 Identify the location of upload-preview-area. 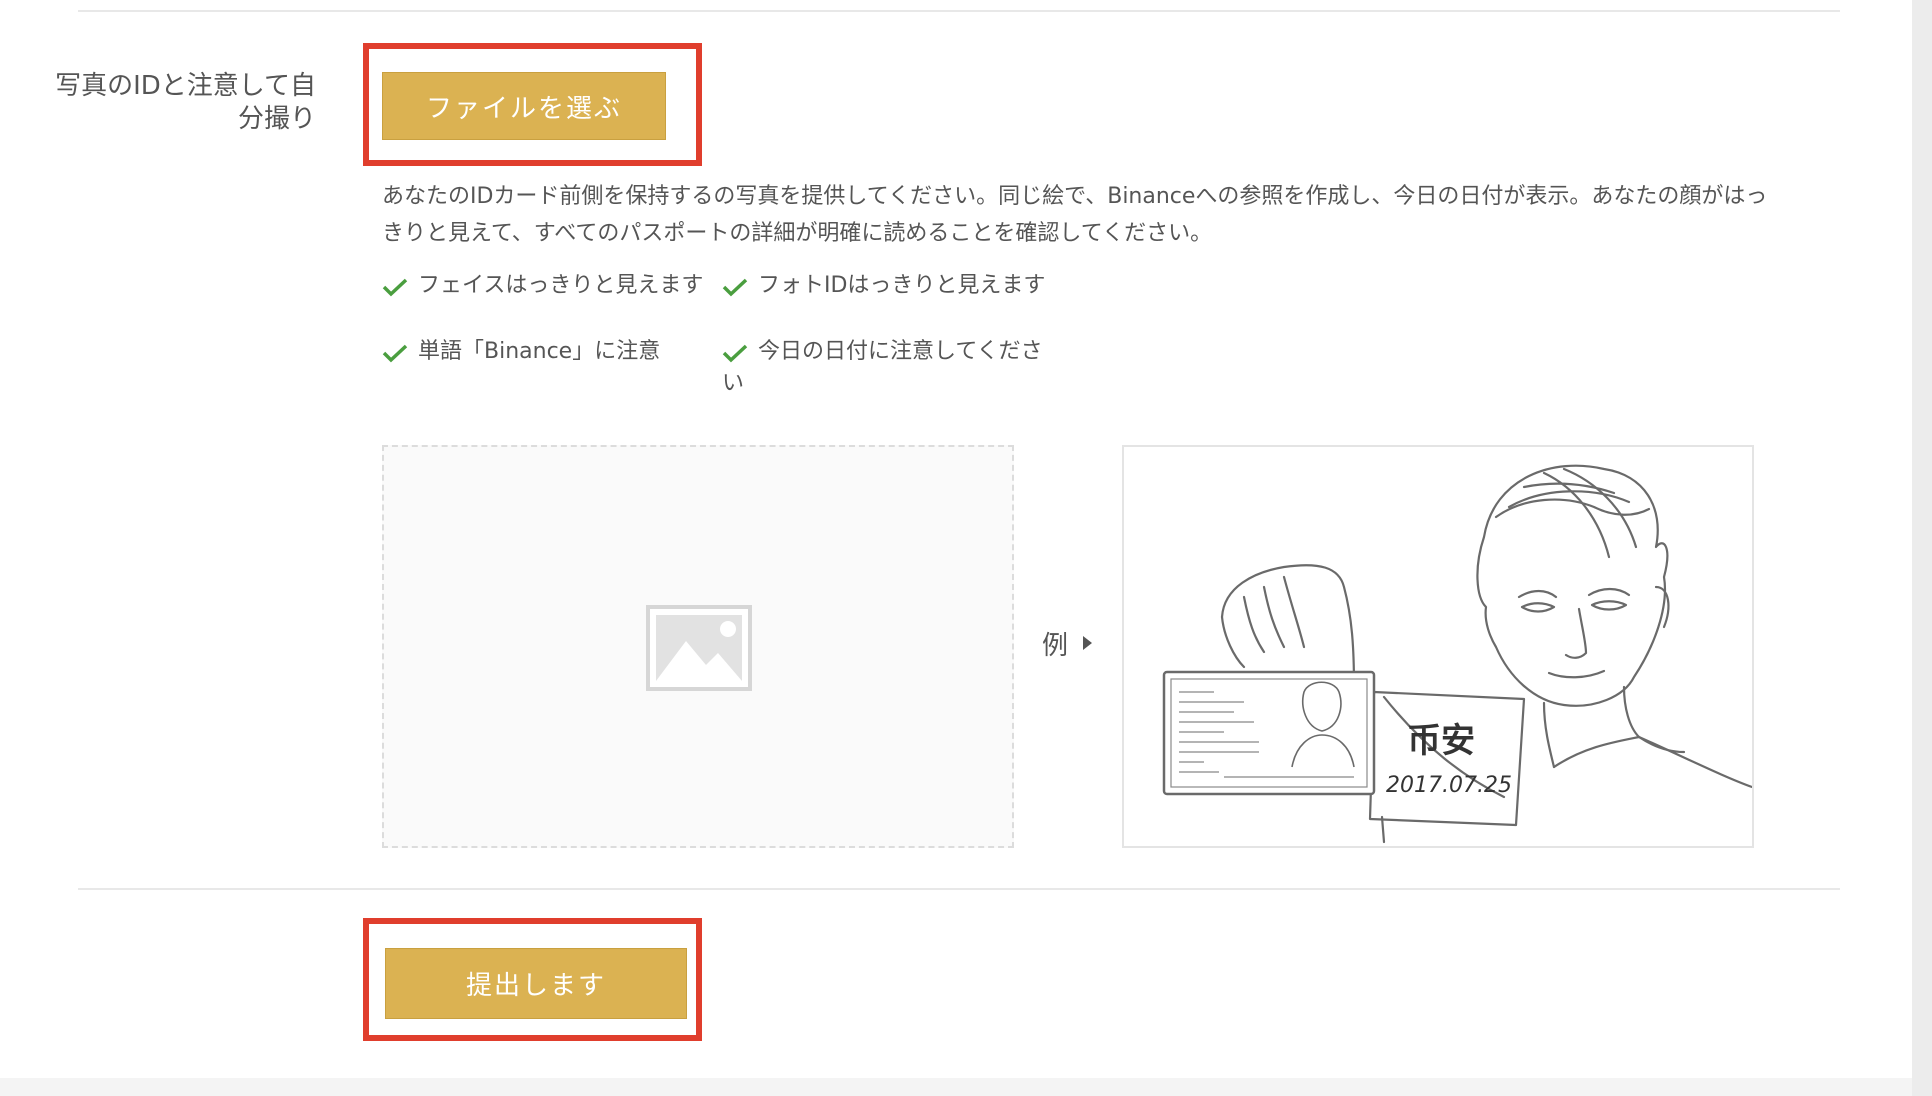
(698, 646).